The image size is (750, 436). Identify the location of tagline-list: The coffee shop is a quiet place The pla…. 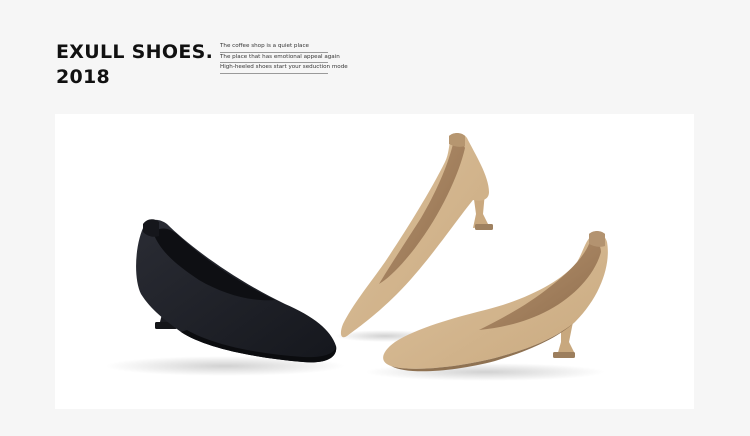
(284, 58).